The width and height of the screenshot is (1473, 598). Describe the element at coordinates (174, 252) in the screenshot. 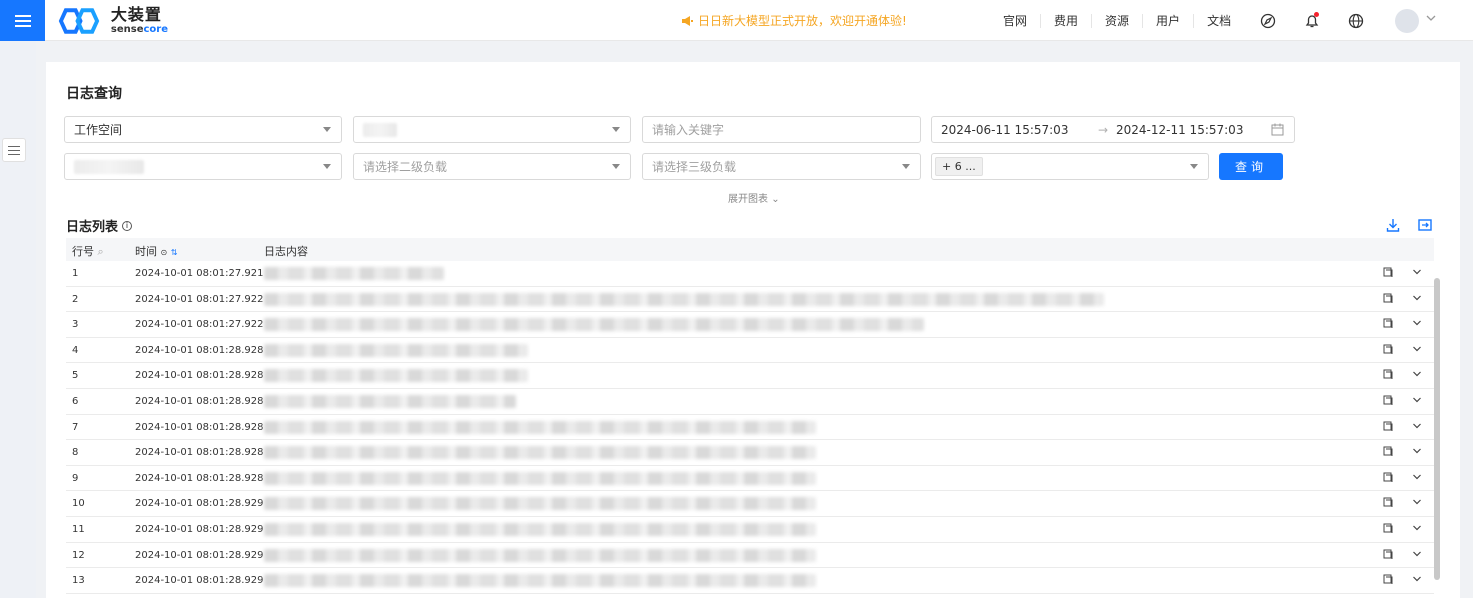

I see `sort-icon: ⇅` at that location.